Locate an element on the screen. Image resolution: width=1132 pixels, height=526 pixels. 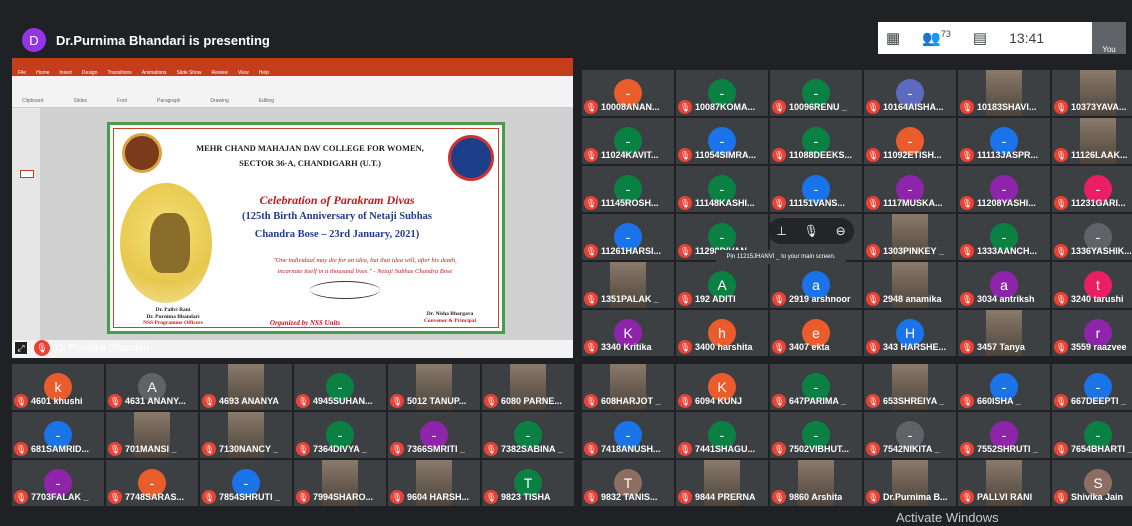
participant-name: 2948 anamika is located at coordinates (912, 299).